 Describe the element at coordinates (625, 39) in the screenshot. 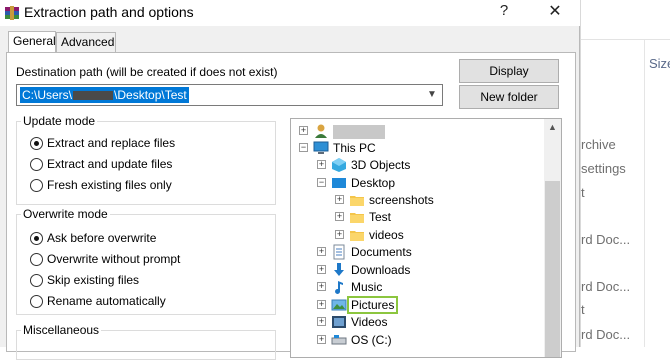

I see `background-divider` at that location.